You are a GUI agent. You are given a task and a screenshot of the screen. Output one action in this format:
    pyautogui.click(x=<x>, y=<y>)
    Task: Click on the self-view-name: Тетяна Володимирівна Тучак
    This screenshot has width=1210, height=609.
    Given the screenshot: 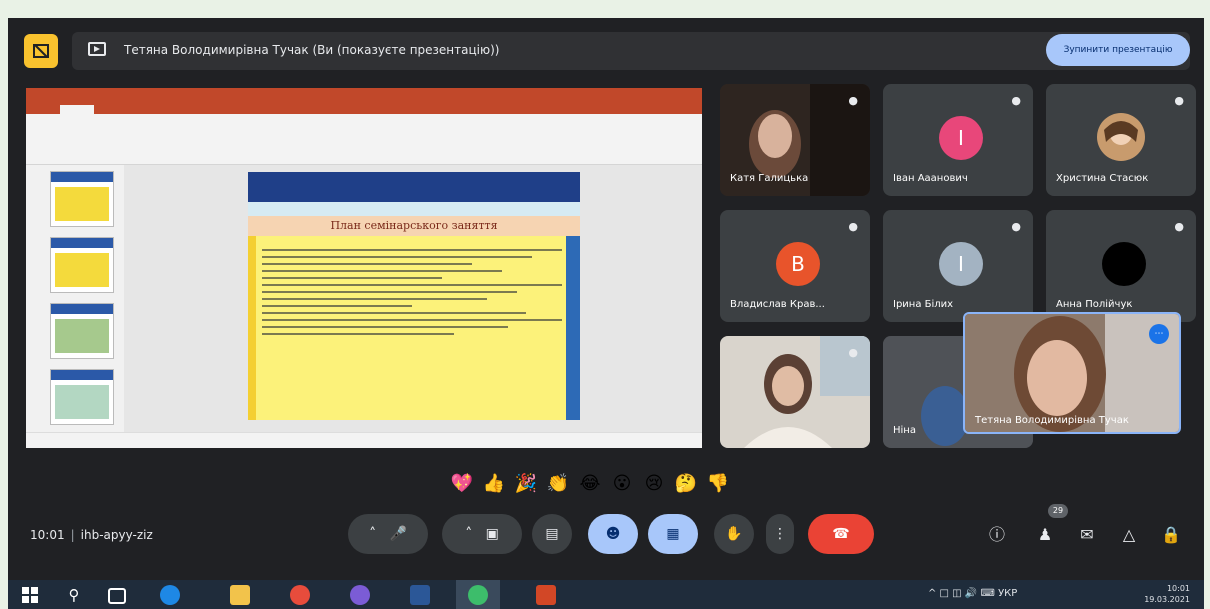 What is the action you would take?
    pyautogui.click(x=1052, y=420)
    